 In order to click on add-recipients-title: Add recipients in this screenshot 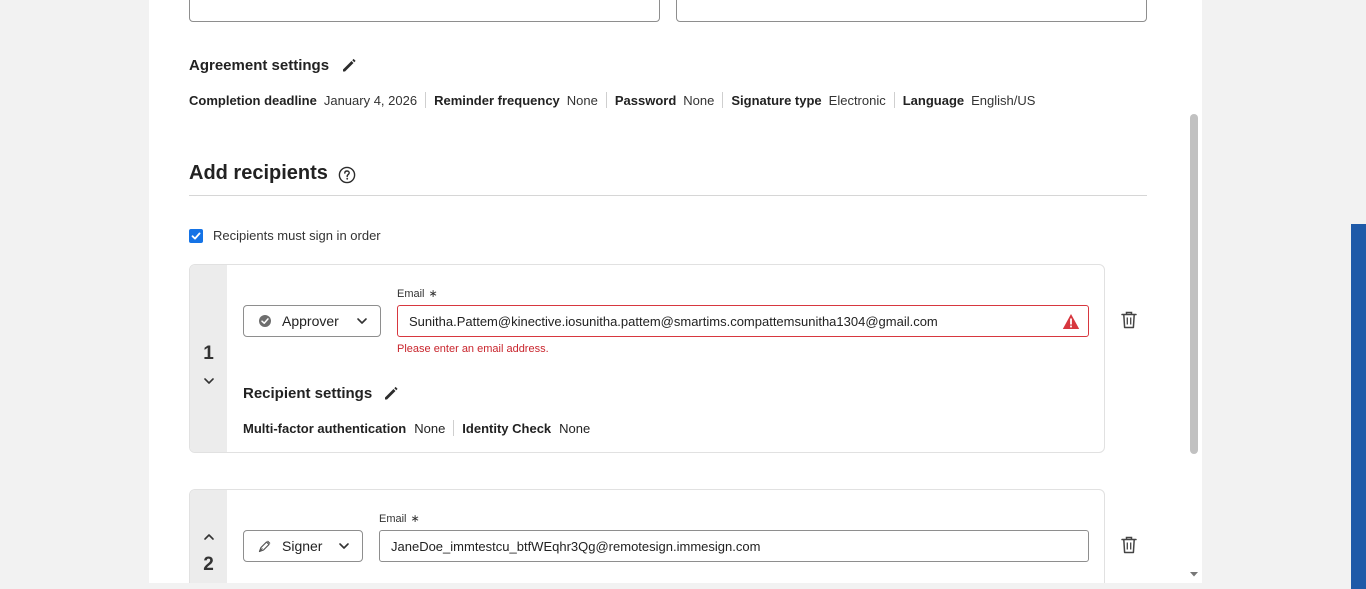, I will do `click(258, 173)`.